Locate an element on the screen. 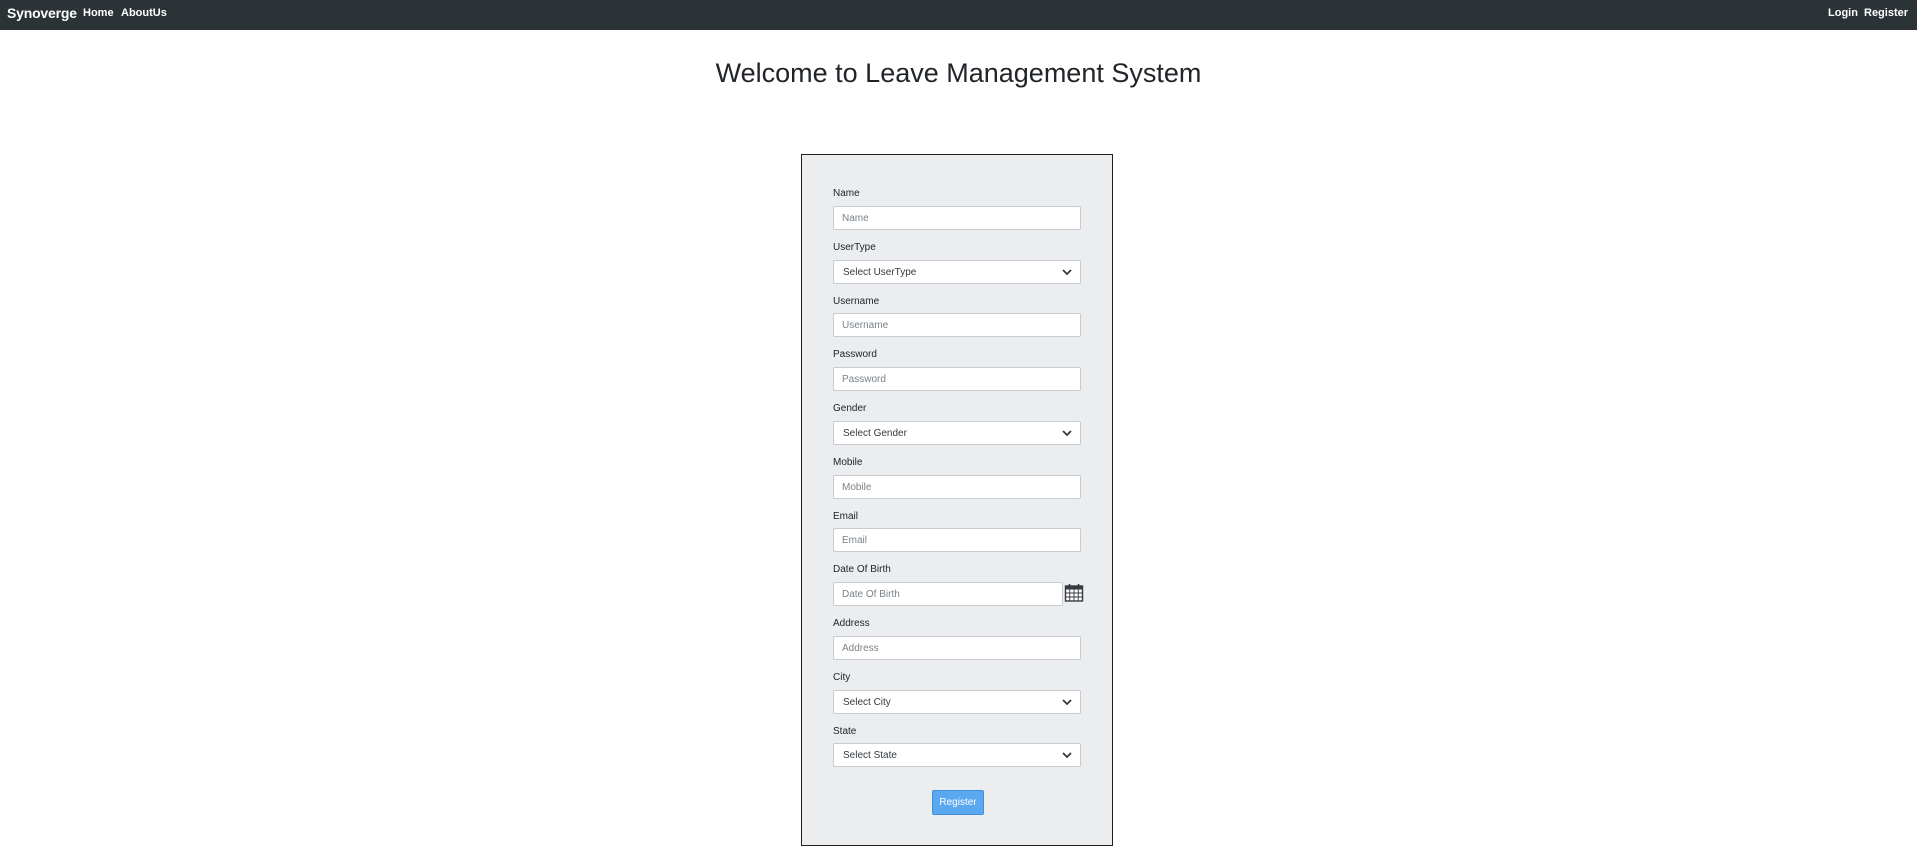 The width and height of the screenshot is (1917, 866). calendar-icon is located at coordinates (1074, 593).